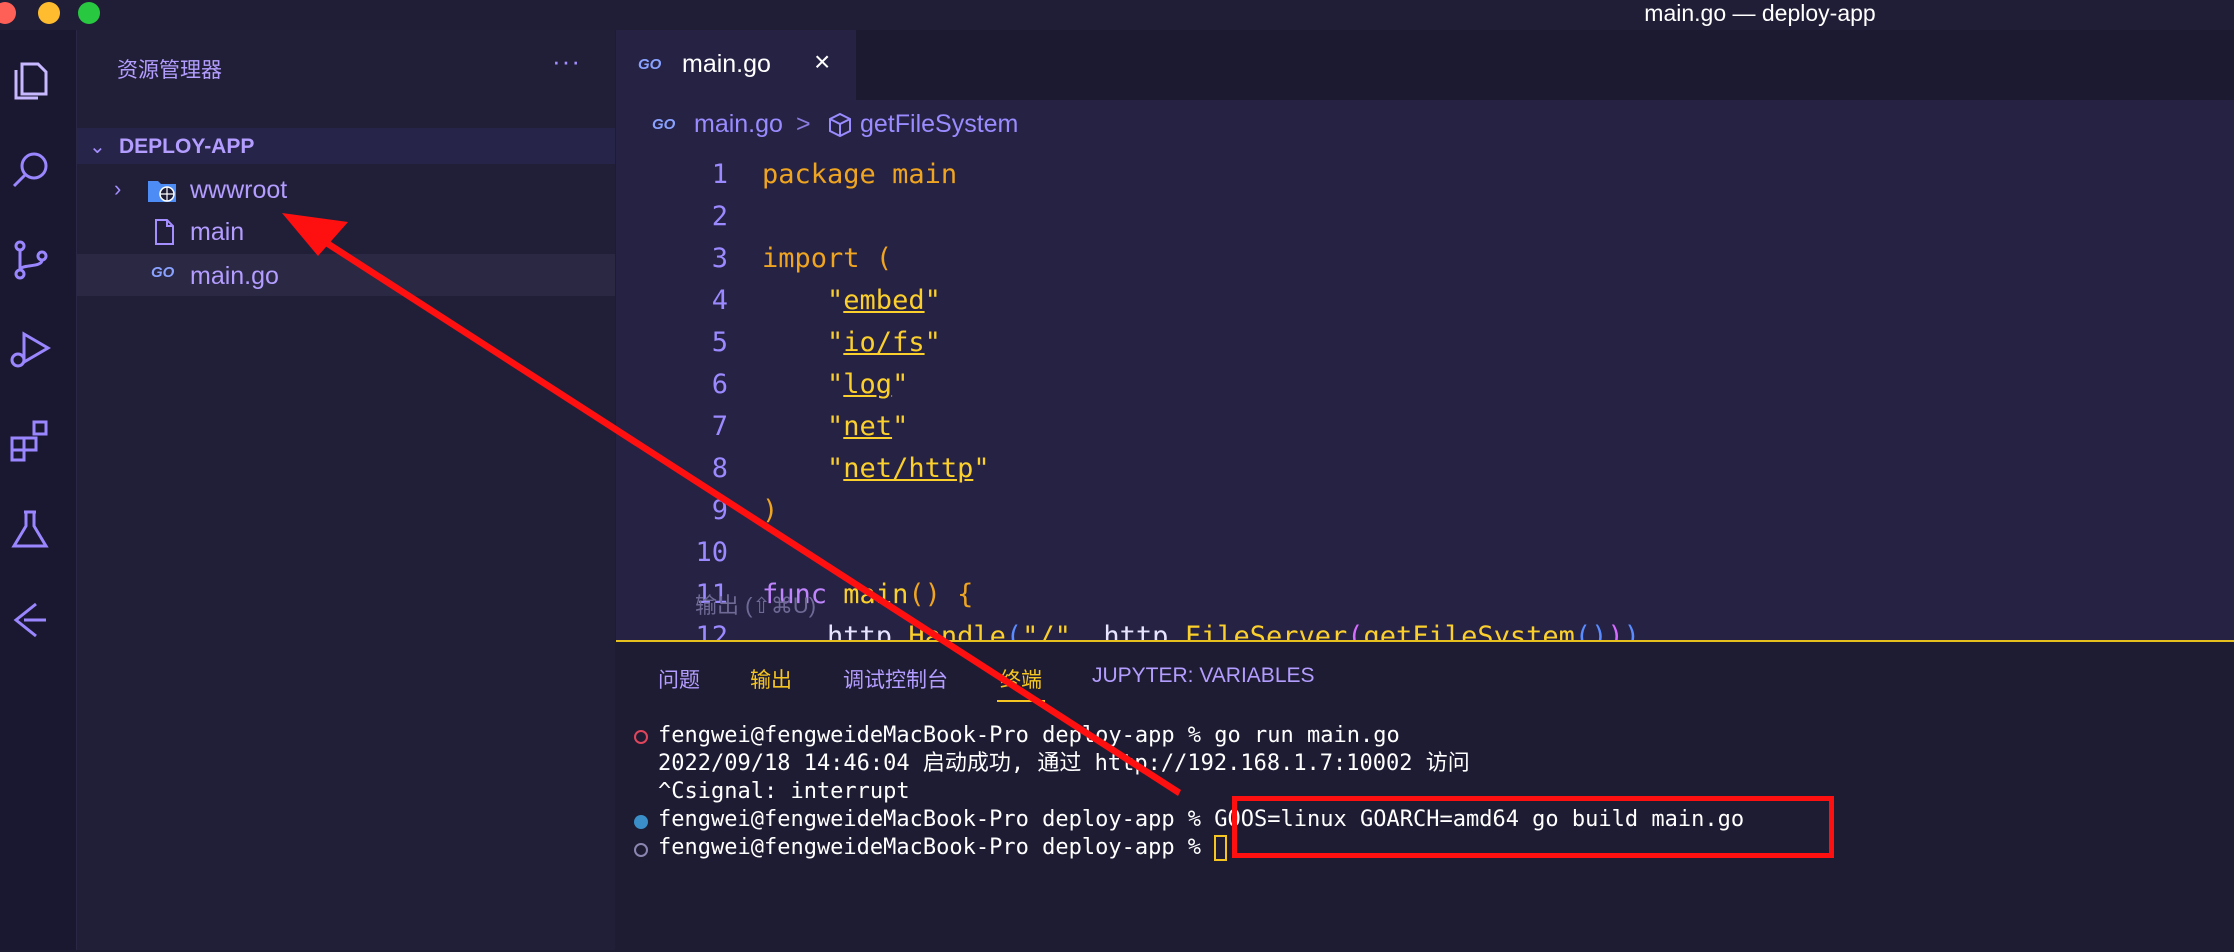 This screenshot has height=952, width=2234. I want to click on chevron-right-icon: ›, so click(118, 188).